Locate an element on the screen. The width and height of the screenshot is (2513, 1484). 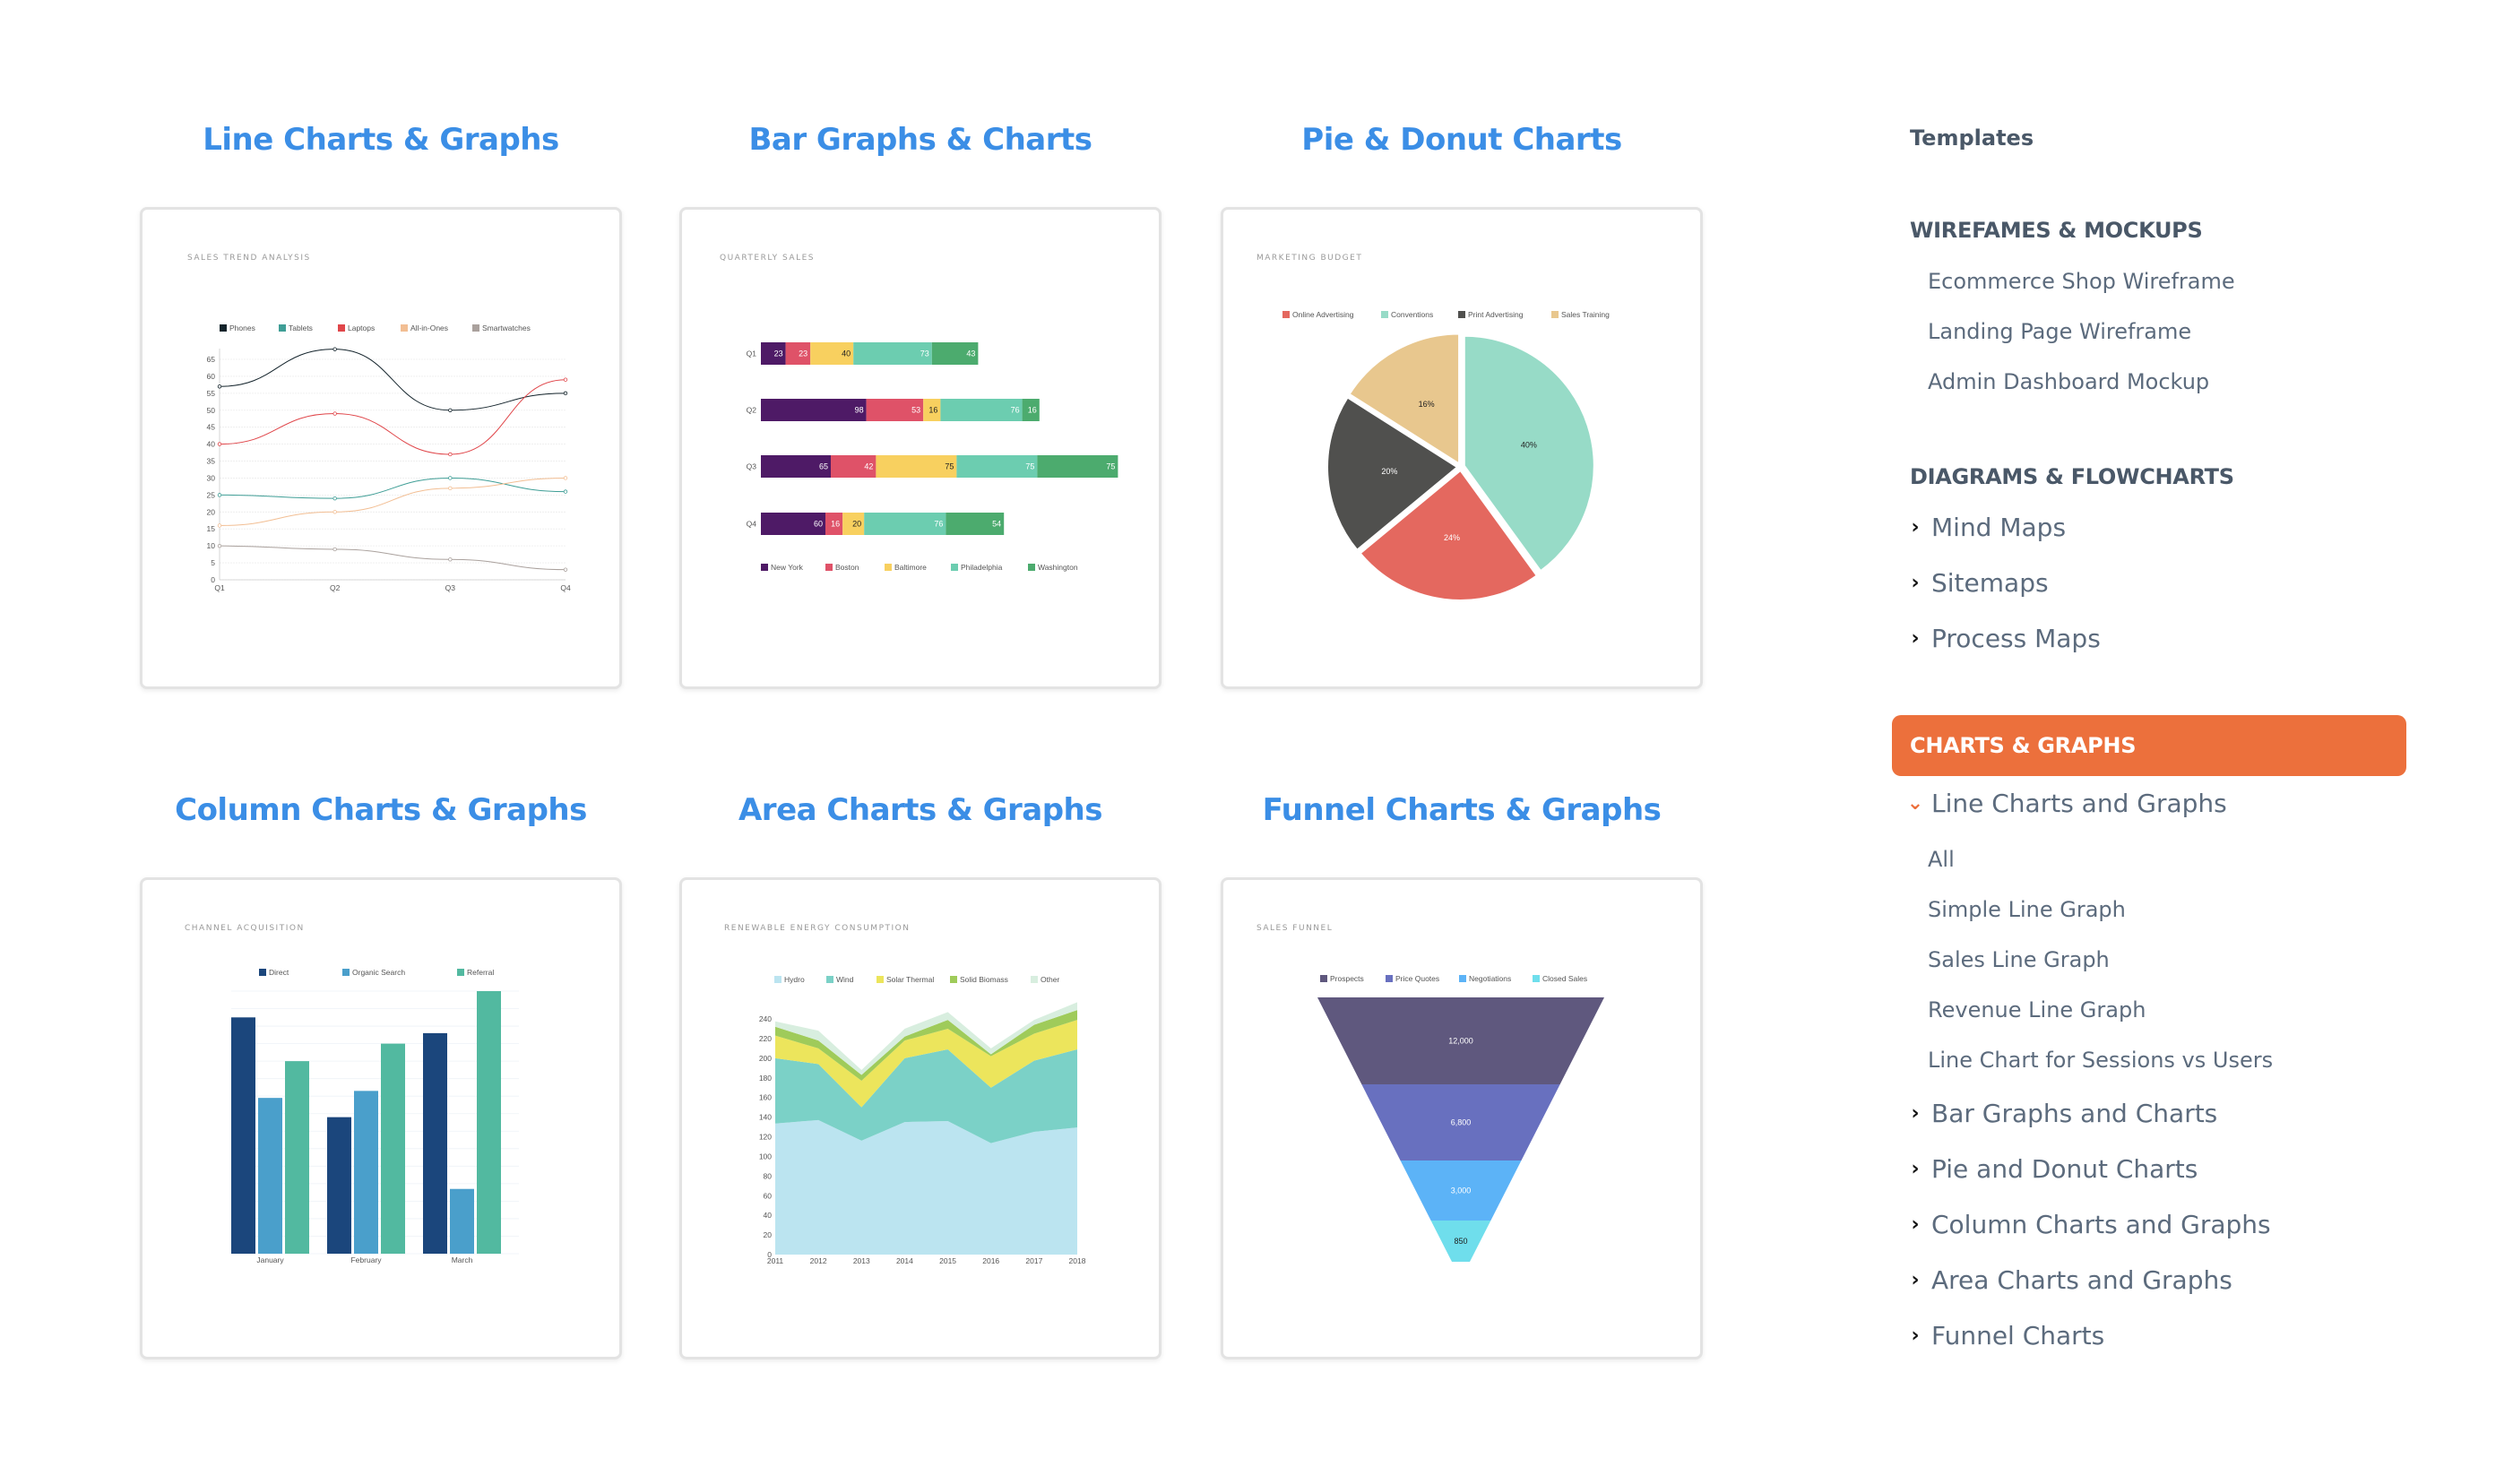
bar-value-label: 16 is located at coordinates (835, 524).